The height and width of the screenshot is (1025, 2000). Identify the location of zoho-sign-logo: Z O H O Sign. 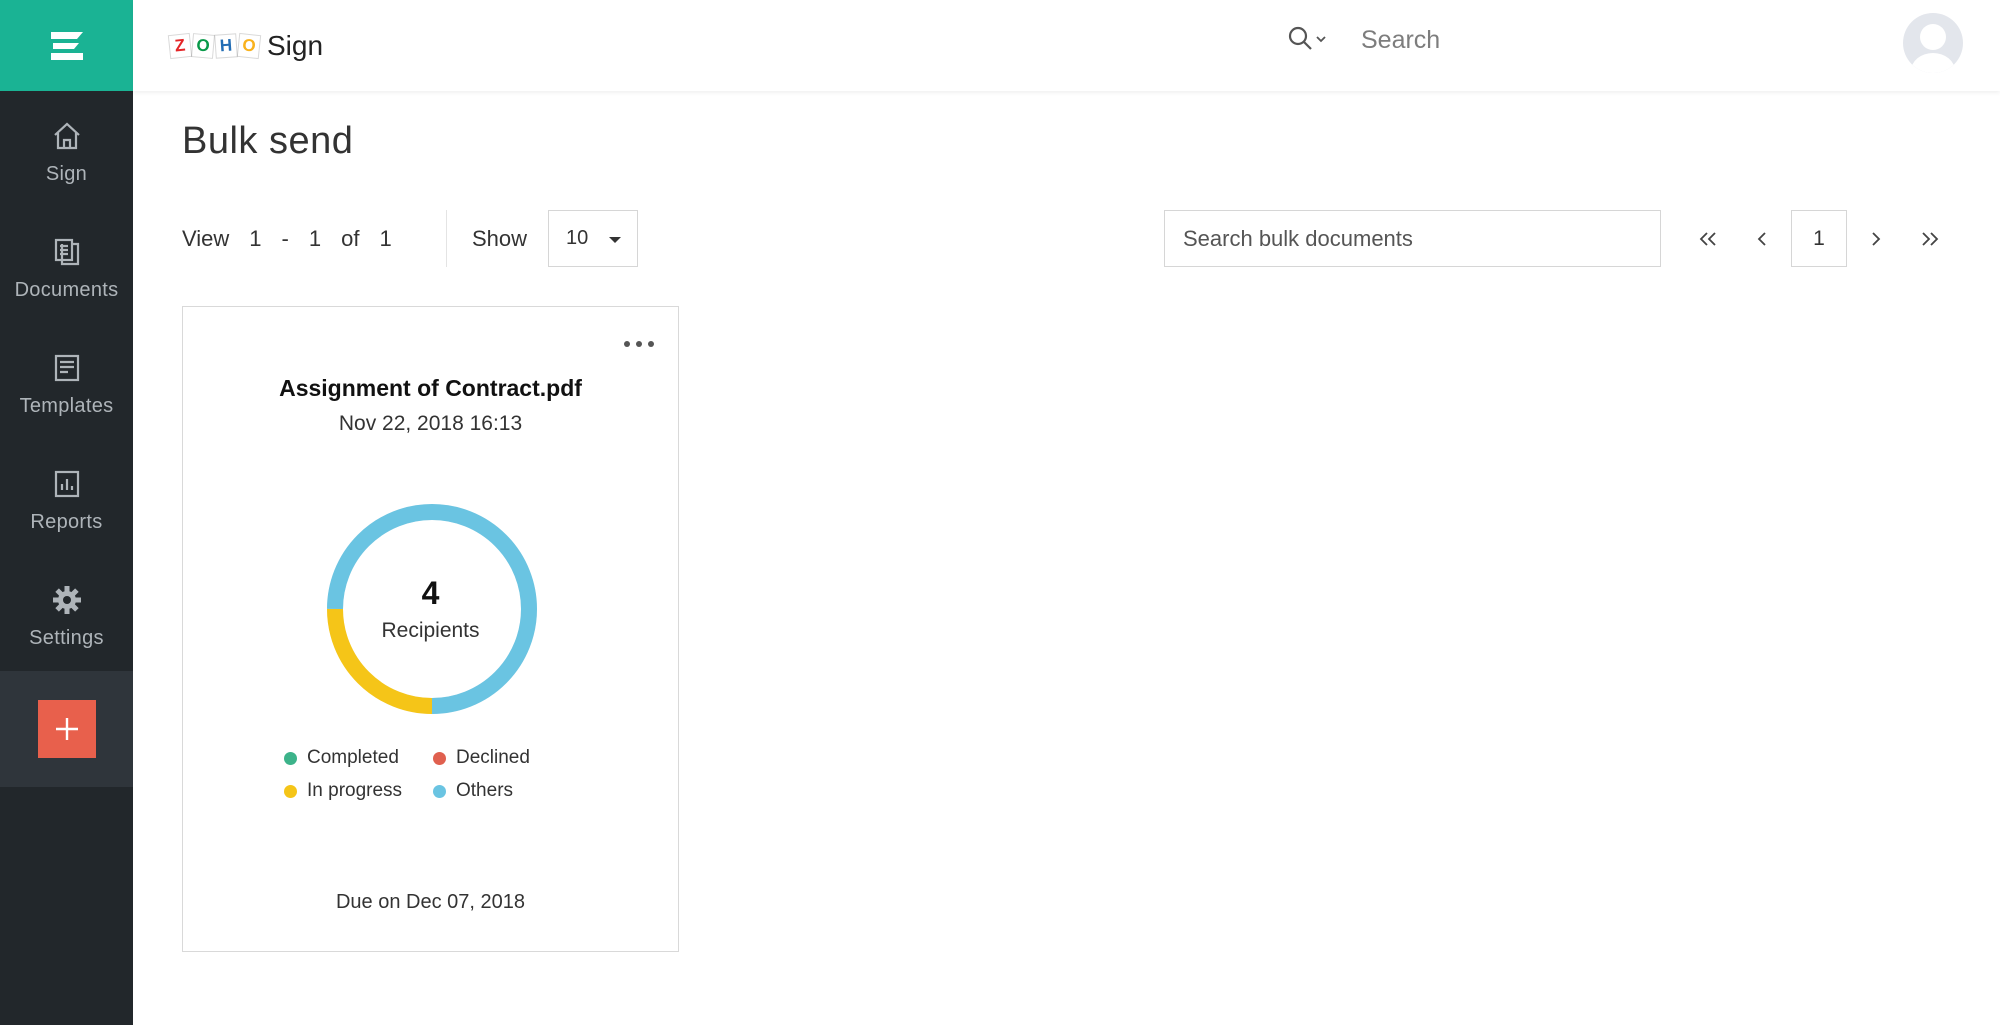
(245, 46).